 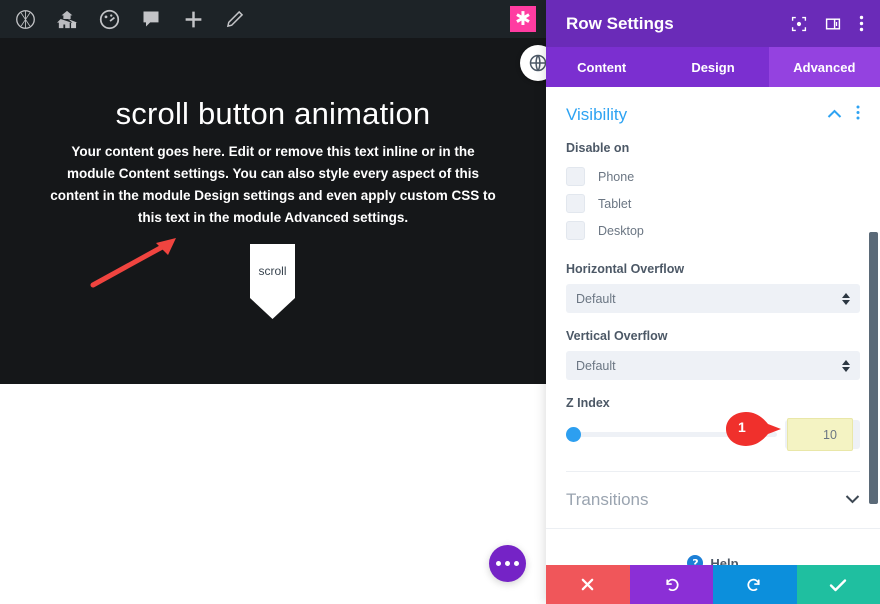 What do you see at coordinates (799, 24) in the screenshot?
I see `focus-target-icon` at bounding box center [799, 24].